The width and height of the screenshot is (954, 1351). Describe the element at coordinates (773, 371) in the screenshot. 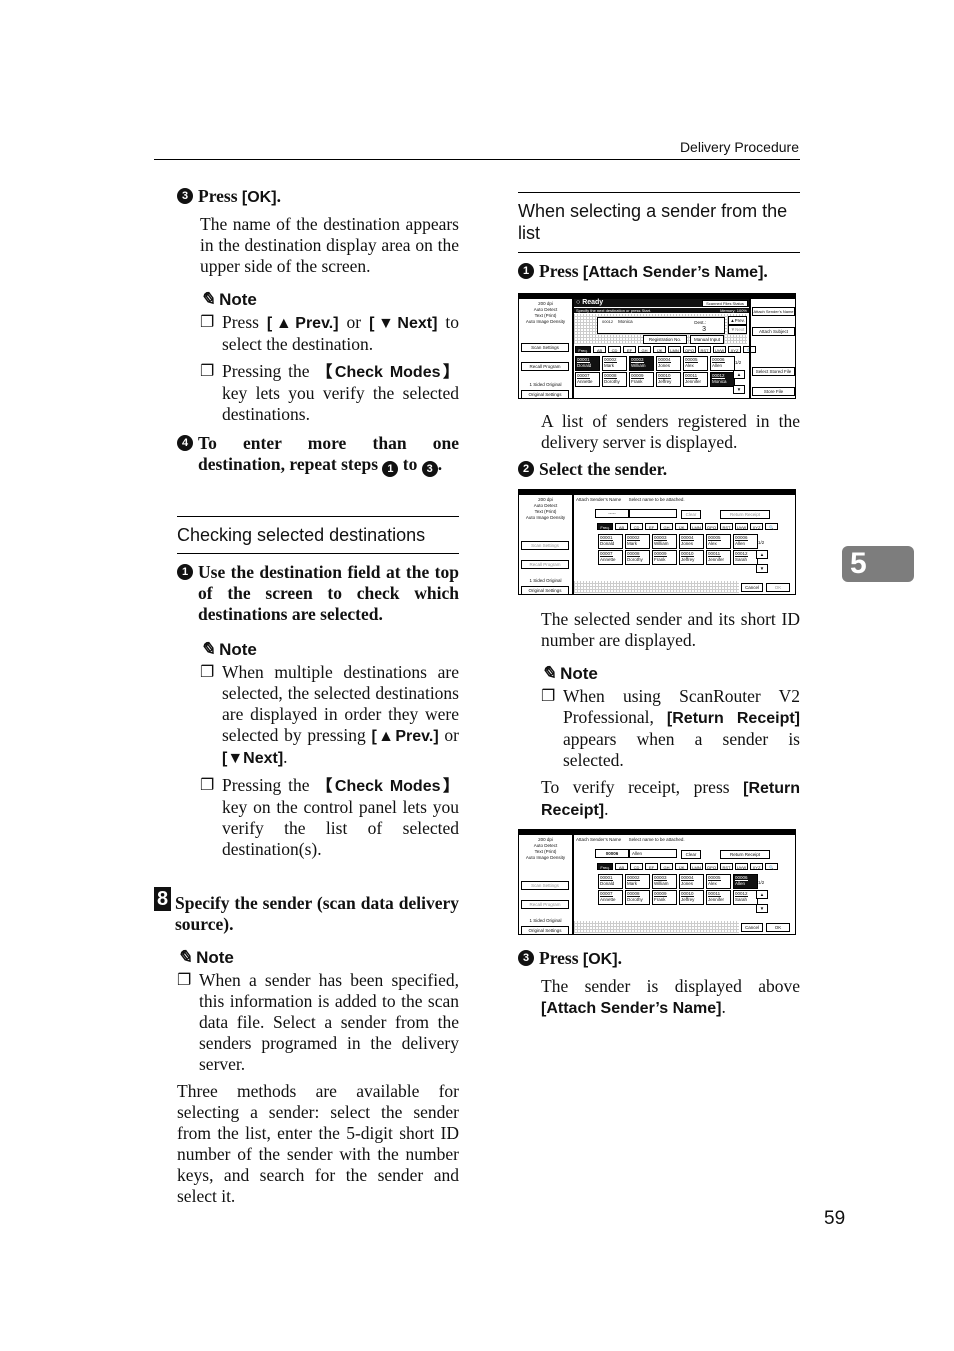

I see `select-stored-file-button: Select Stored File` at that location.